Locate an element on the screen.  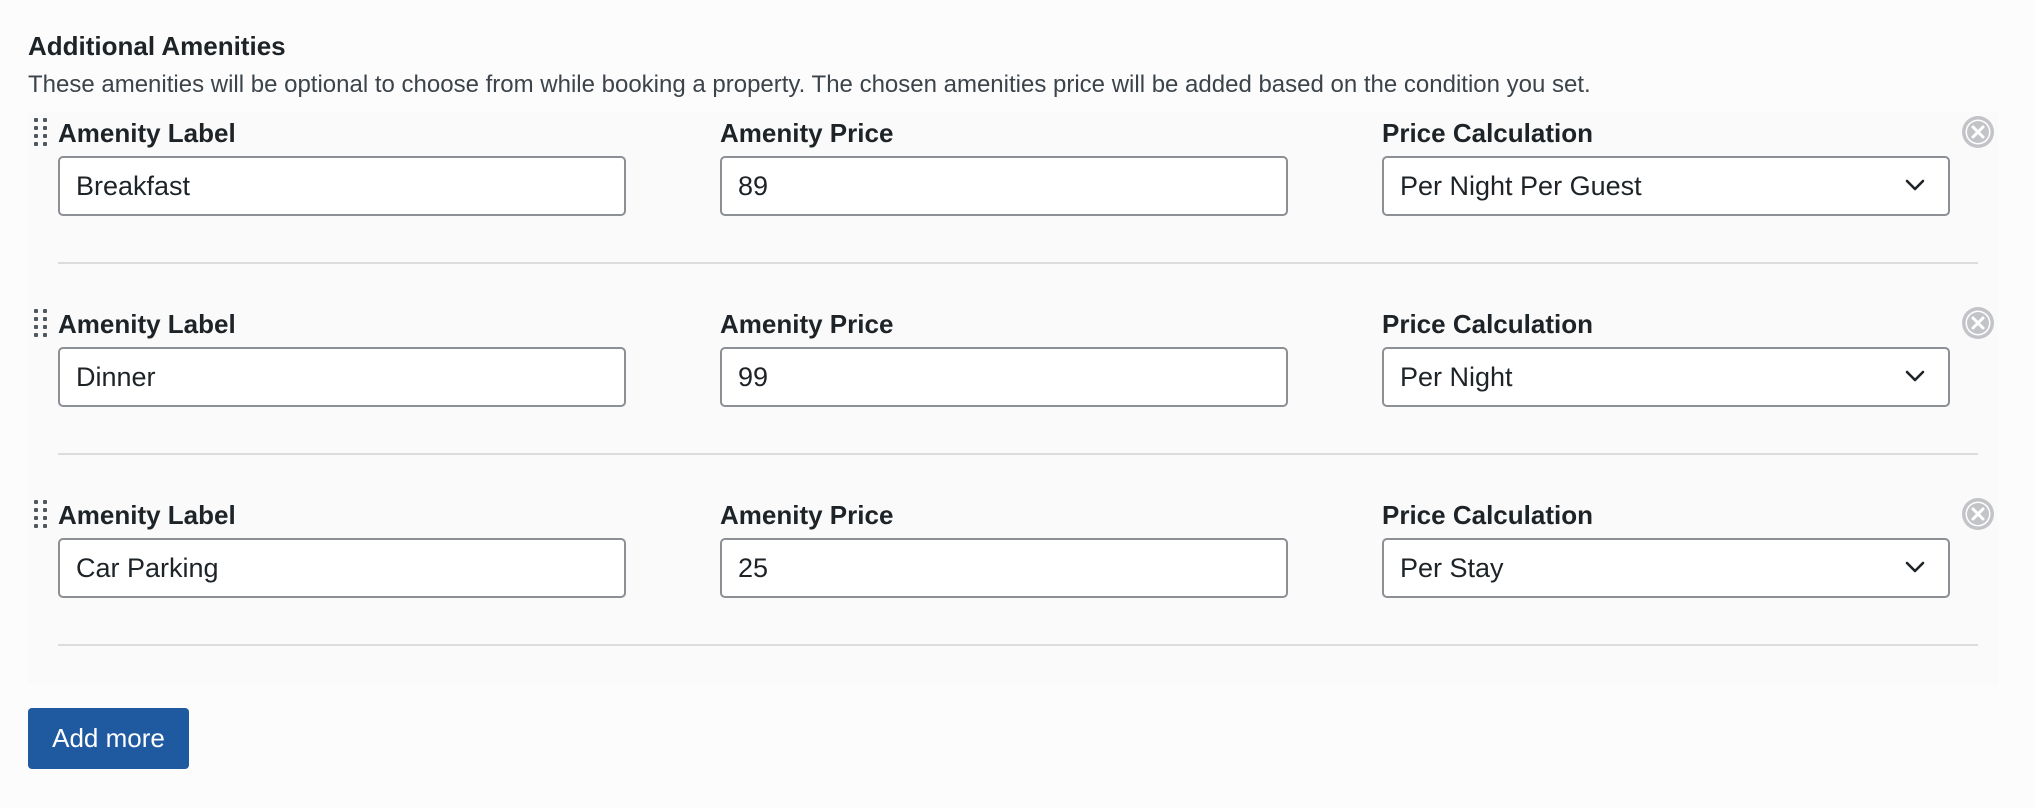
price-calculation-select: Per Night Per Guest is located at coordinates (1666, 186).